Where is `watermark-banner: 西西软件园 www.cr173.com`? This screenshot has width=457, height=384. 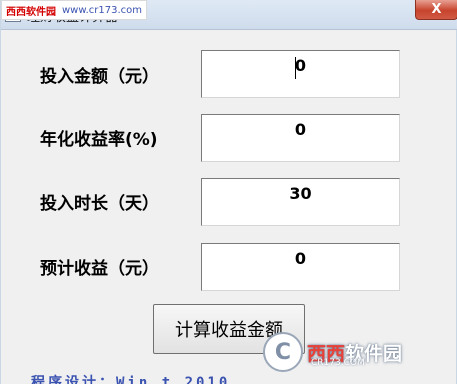 watermark-banner: 西西软件园 www.cr173.com is located at coordinates (74, 10).